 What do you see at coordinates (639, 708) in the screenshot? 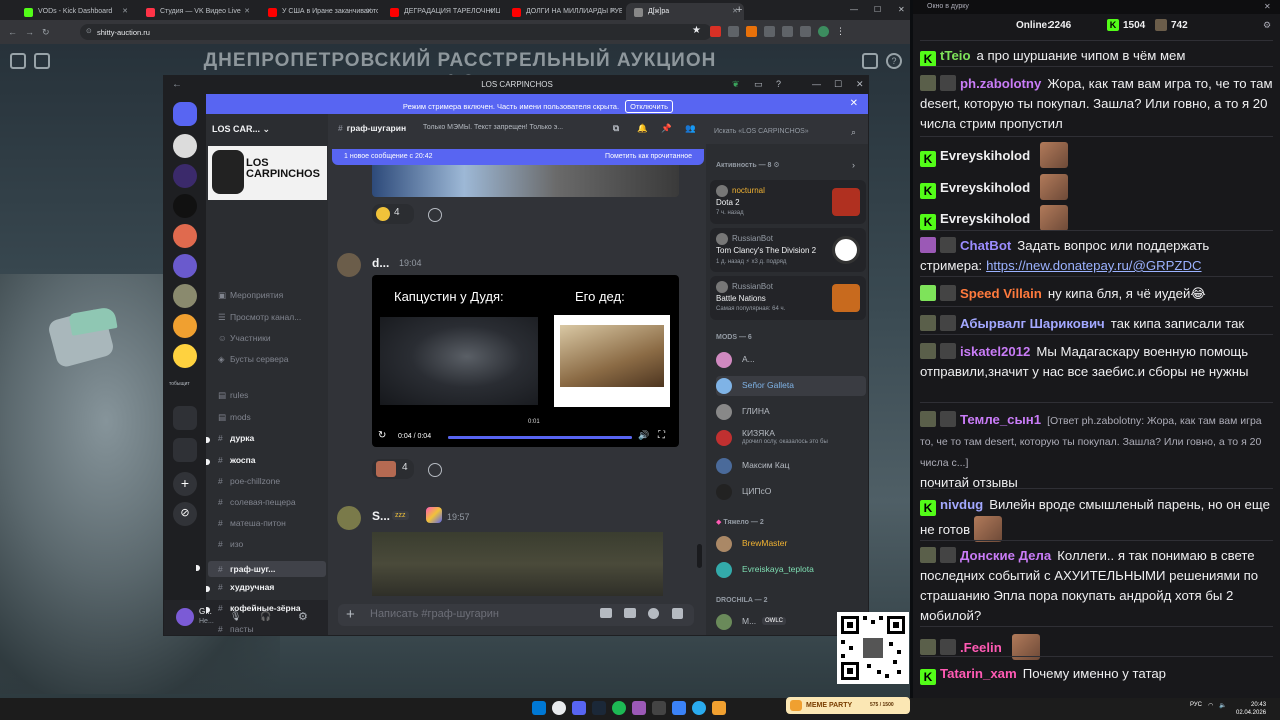
I see `app-icon` at bounding box center [639, 708].